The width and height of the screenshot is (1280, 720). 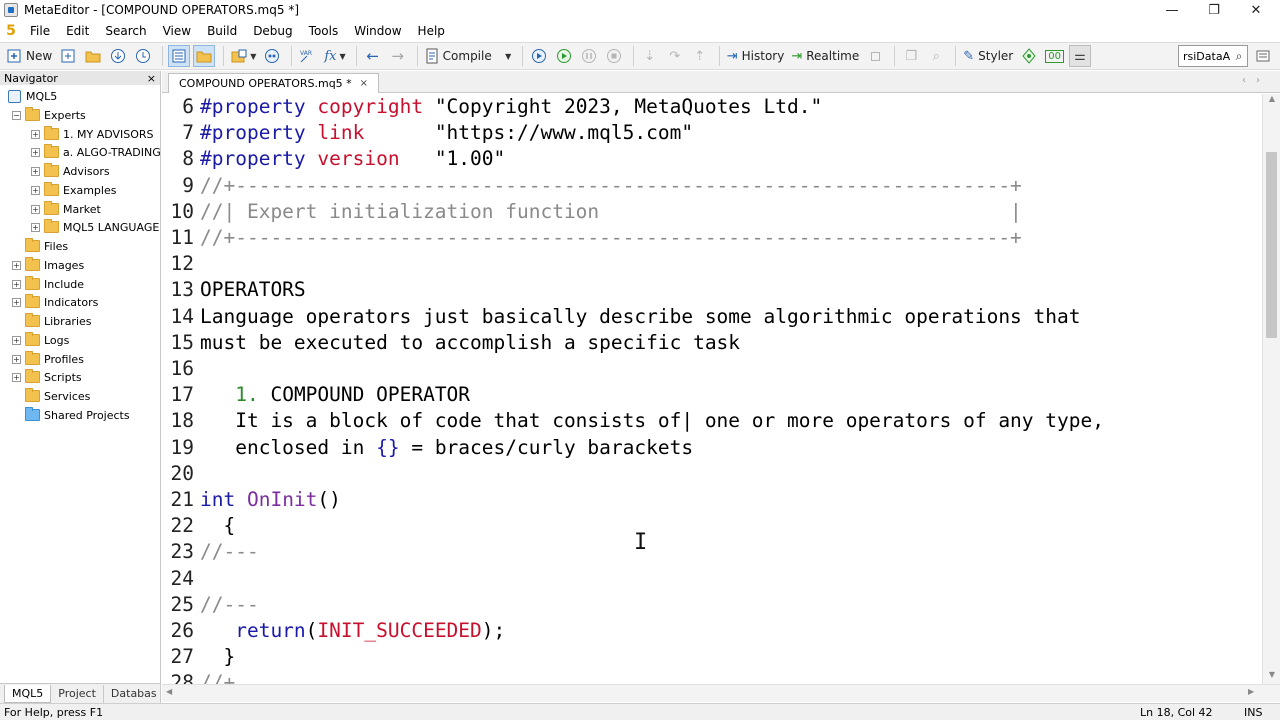 What do you see at coordinates (712, 500) in the screenshot?
I see `code-line: 21 int OnInit()` at bounding box center [712, 500].